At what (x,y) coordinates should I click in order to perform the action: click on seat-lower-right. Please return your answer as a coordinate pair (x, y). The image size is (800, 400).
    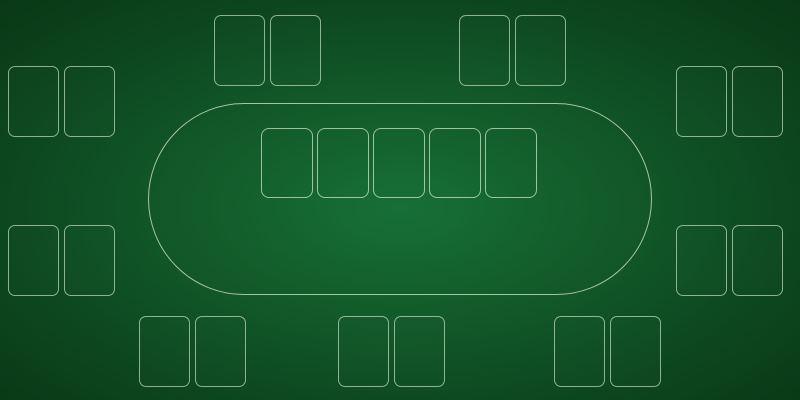
    Looking at the image, I should click on (731, 261).